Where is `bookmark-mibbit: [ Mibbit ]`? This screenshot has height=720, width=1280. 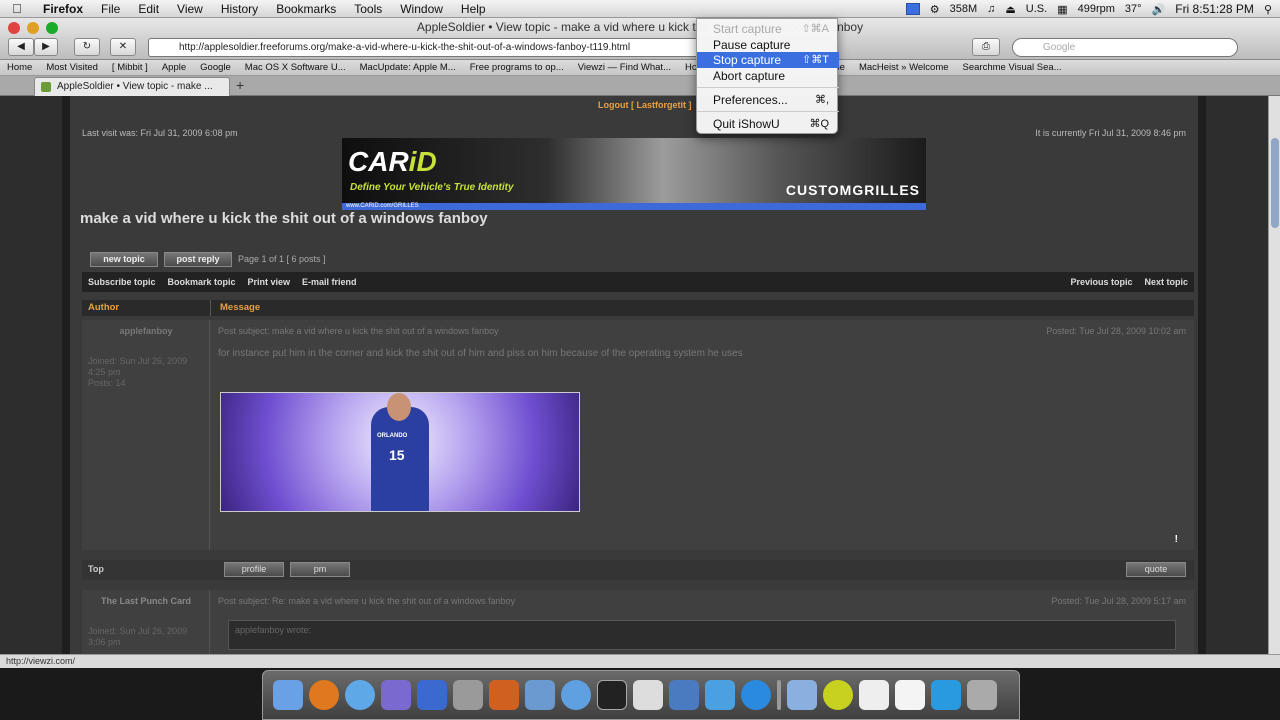
bookmark-mibbit: [ Mibbit ] is located at coordinates (130, 67).